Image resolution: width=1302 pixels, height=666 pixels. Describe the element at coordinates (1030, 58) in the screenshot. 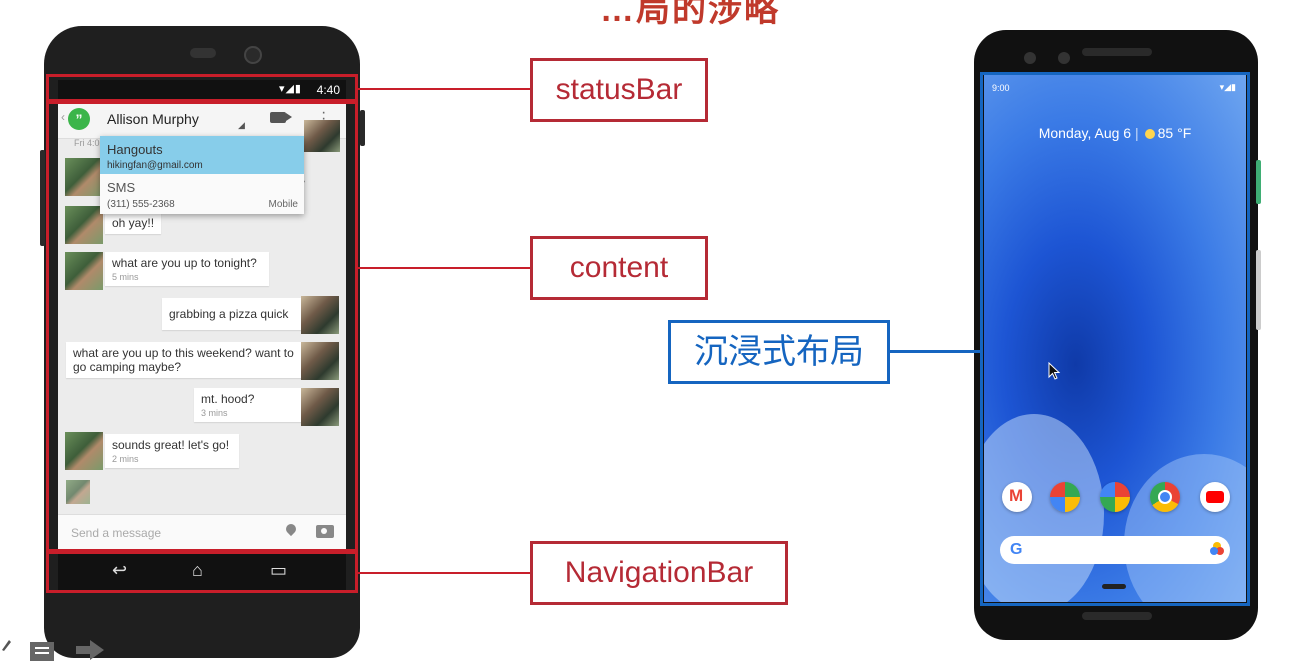

I see `front-camera` at that location.